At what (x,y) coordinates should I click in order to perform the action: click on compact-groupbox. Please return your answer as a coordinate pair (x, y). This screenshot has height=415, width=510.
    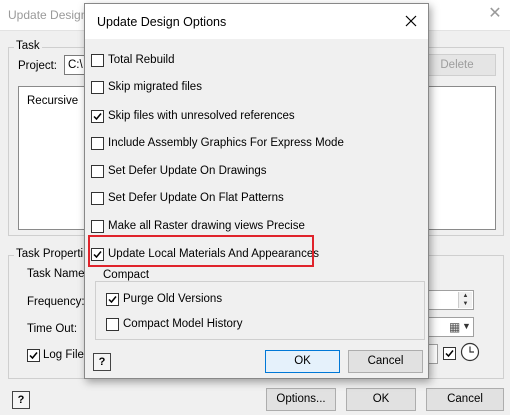
    Looking at the image, I should click on (260, 310).